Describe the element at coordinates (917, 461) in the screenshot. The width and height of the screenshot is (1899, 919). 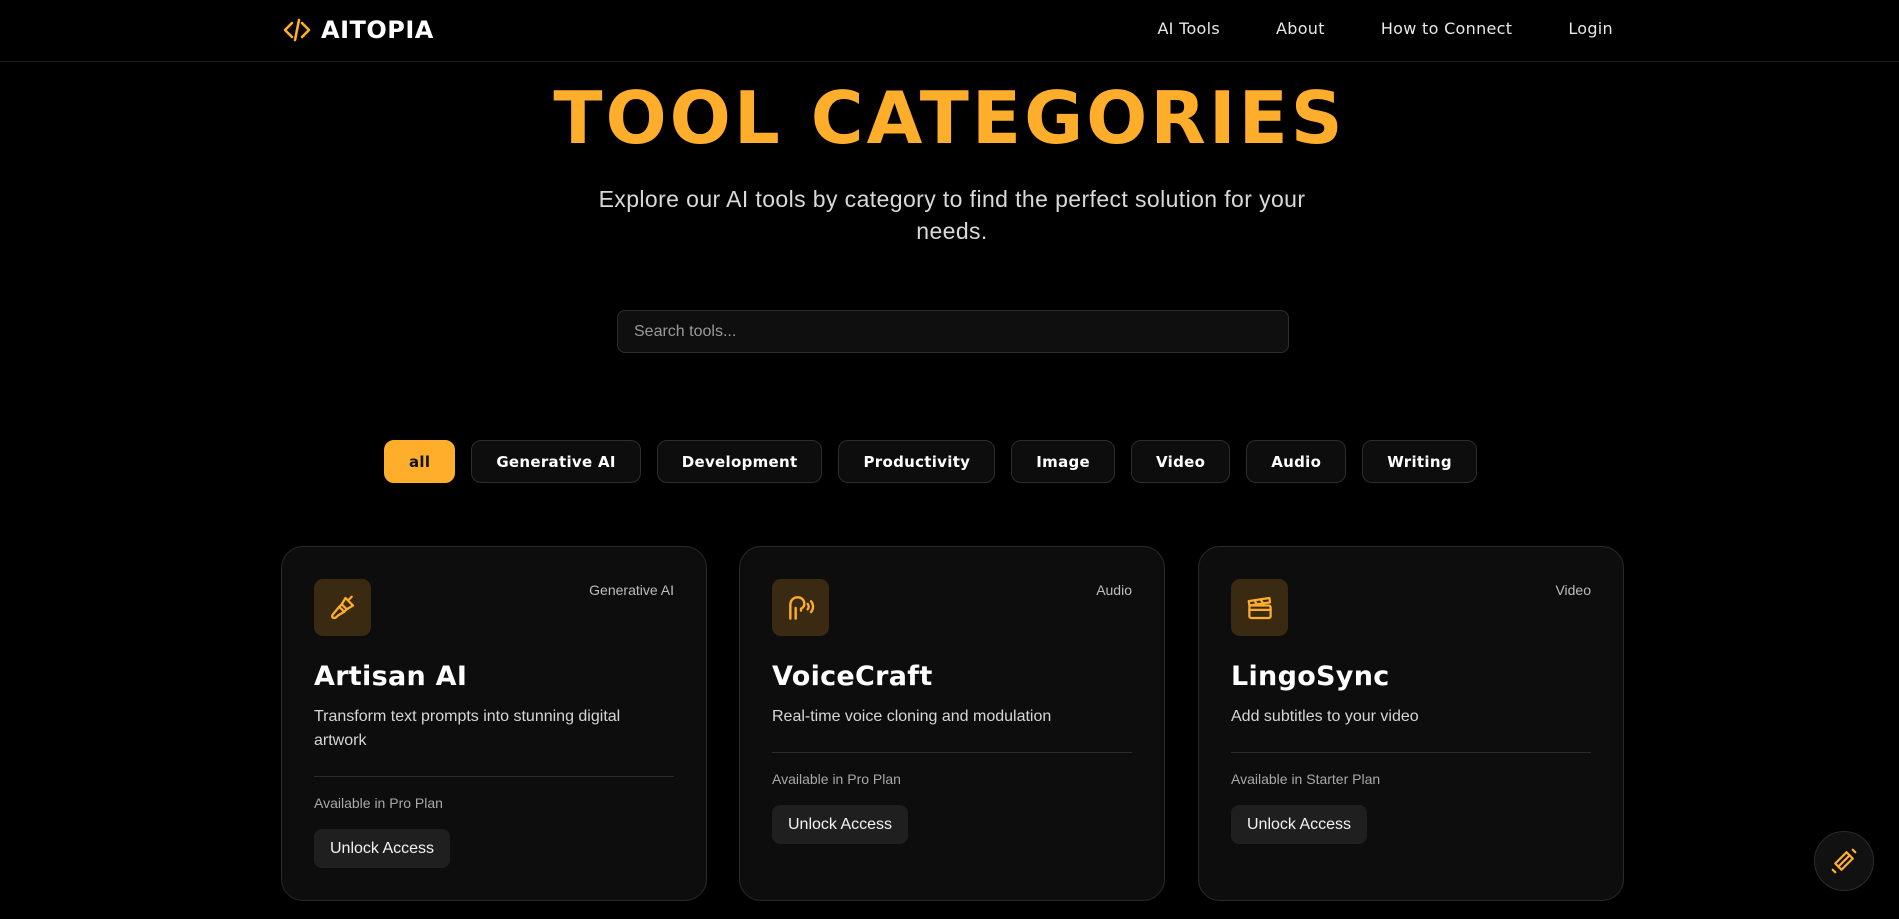
I see `filter-chip-productivity: Productivity` at that location.